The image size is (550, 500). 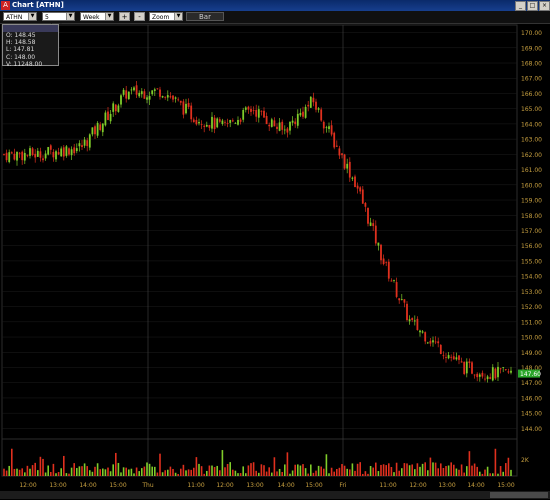 What do you see at coordinates (161, 17) in the screenshot?
I see `zoom-value: Zoom` at bounding box center [161, 17].